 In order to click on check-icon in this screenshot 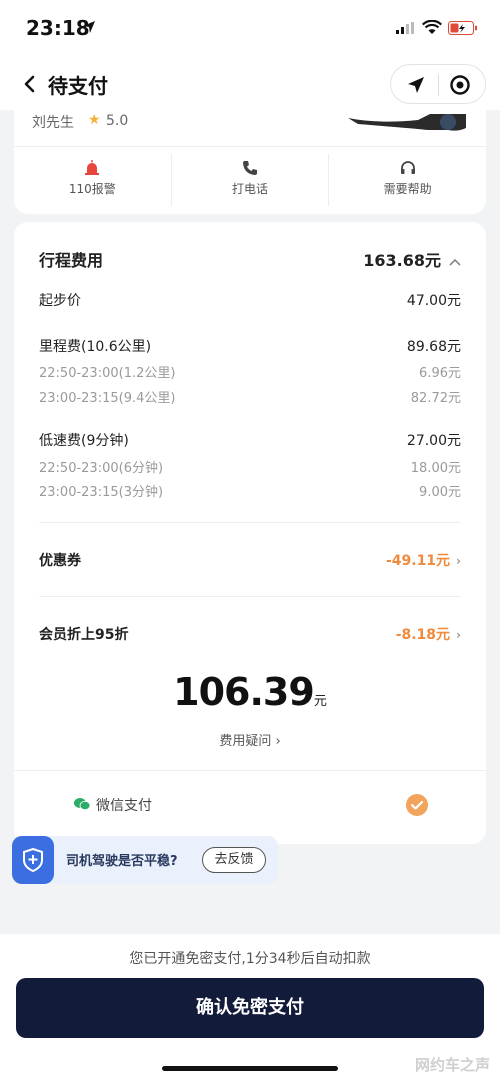, I will do `click(417, 805)`.